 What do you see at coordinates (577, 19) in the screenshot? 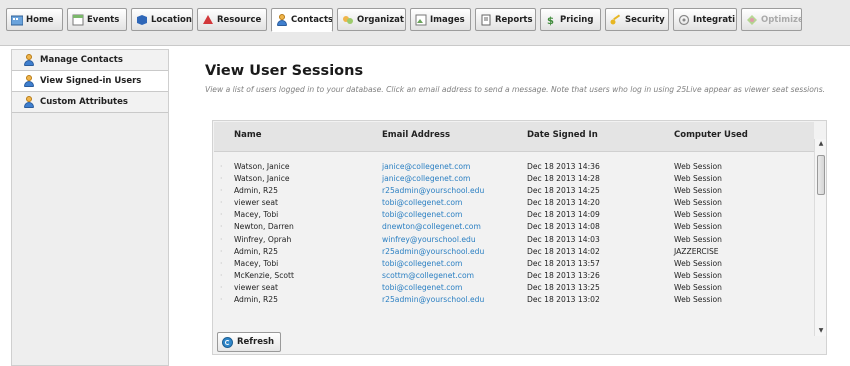
I see `tab-label: Pricing` at bounding box center [577, 19].